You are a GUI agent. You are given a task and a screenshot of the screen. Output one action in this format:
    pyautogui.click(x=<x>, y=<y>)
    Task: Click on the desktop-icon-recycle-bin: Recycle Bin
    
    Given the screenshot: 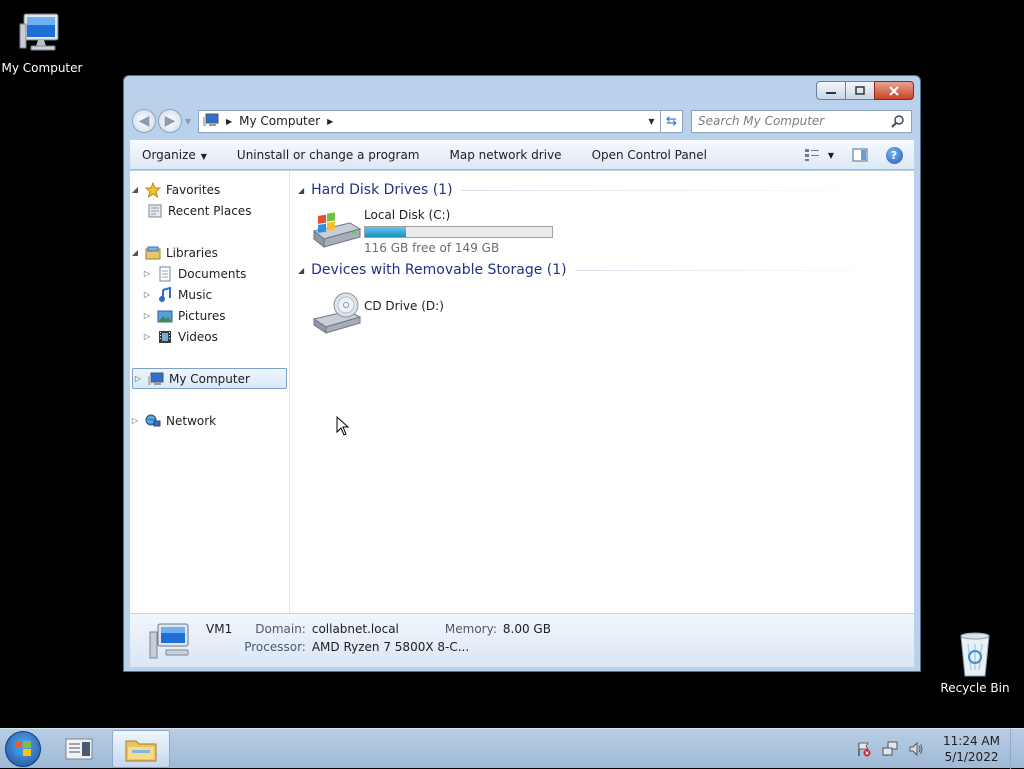 What is the action you would take?
    pyautogui.click(x=975, y=662)
    